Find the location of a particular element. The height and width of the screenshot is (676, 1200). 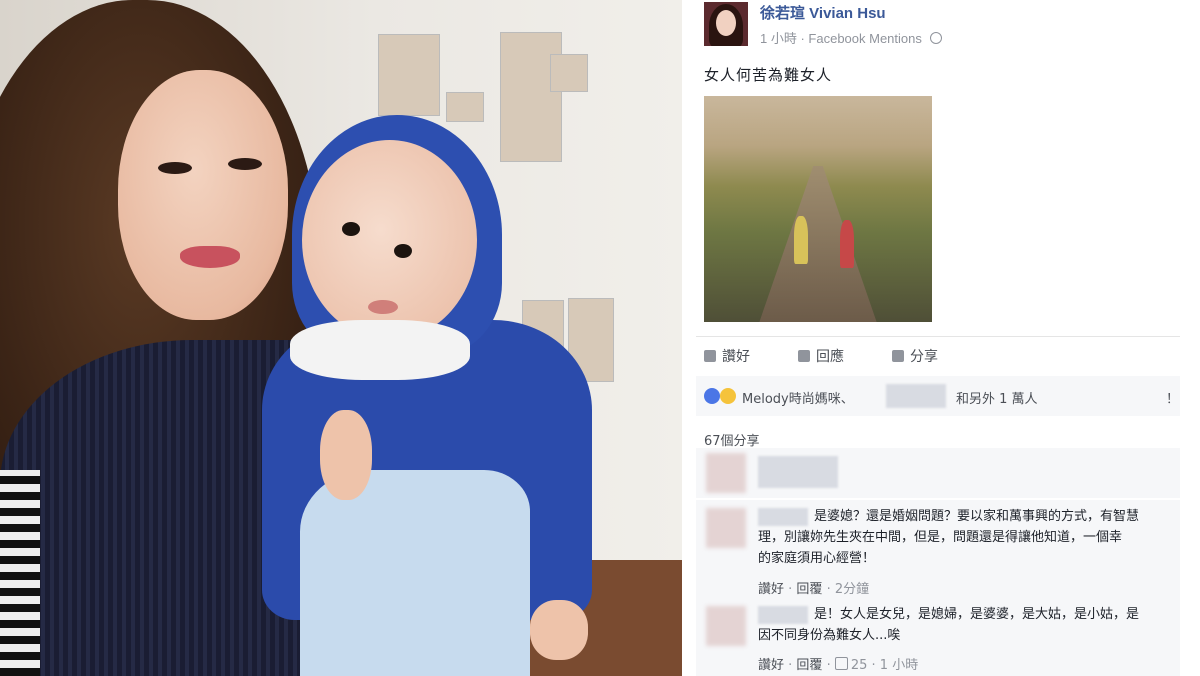

reaction-names: Melody時尚媽咪、 is located at coordinates (798, 397).